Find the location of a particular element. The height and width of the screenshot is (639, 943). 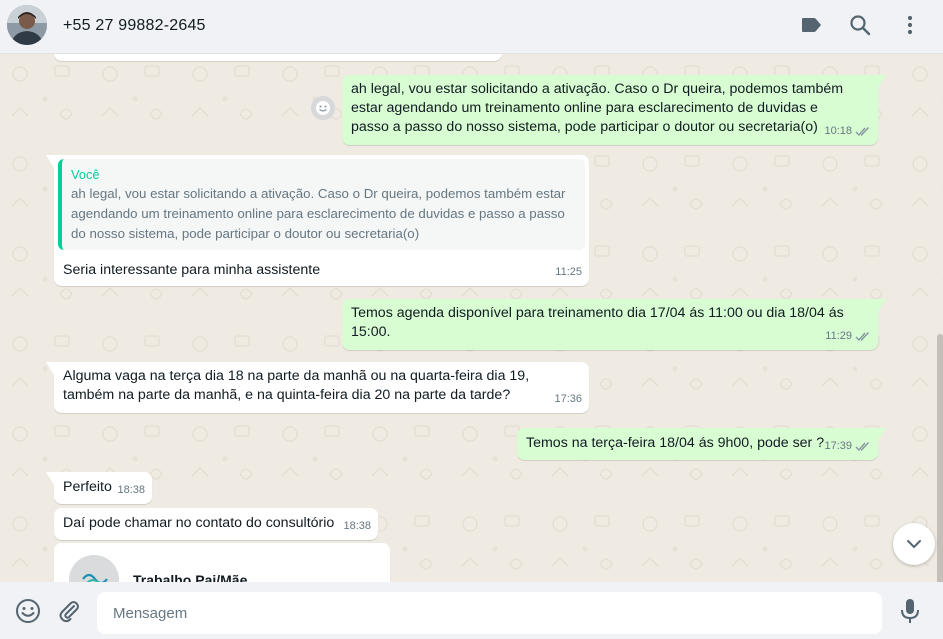

message-meta: 11:25 is located at coordinates (568, 272).